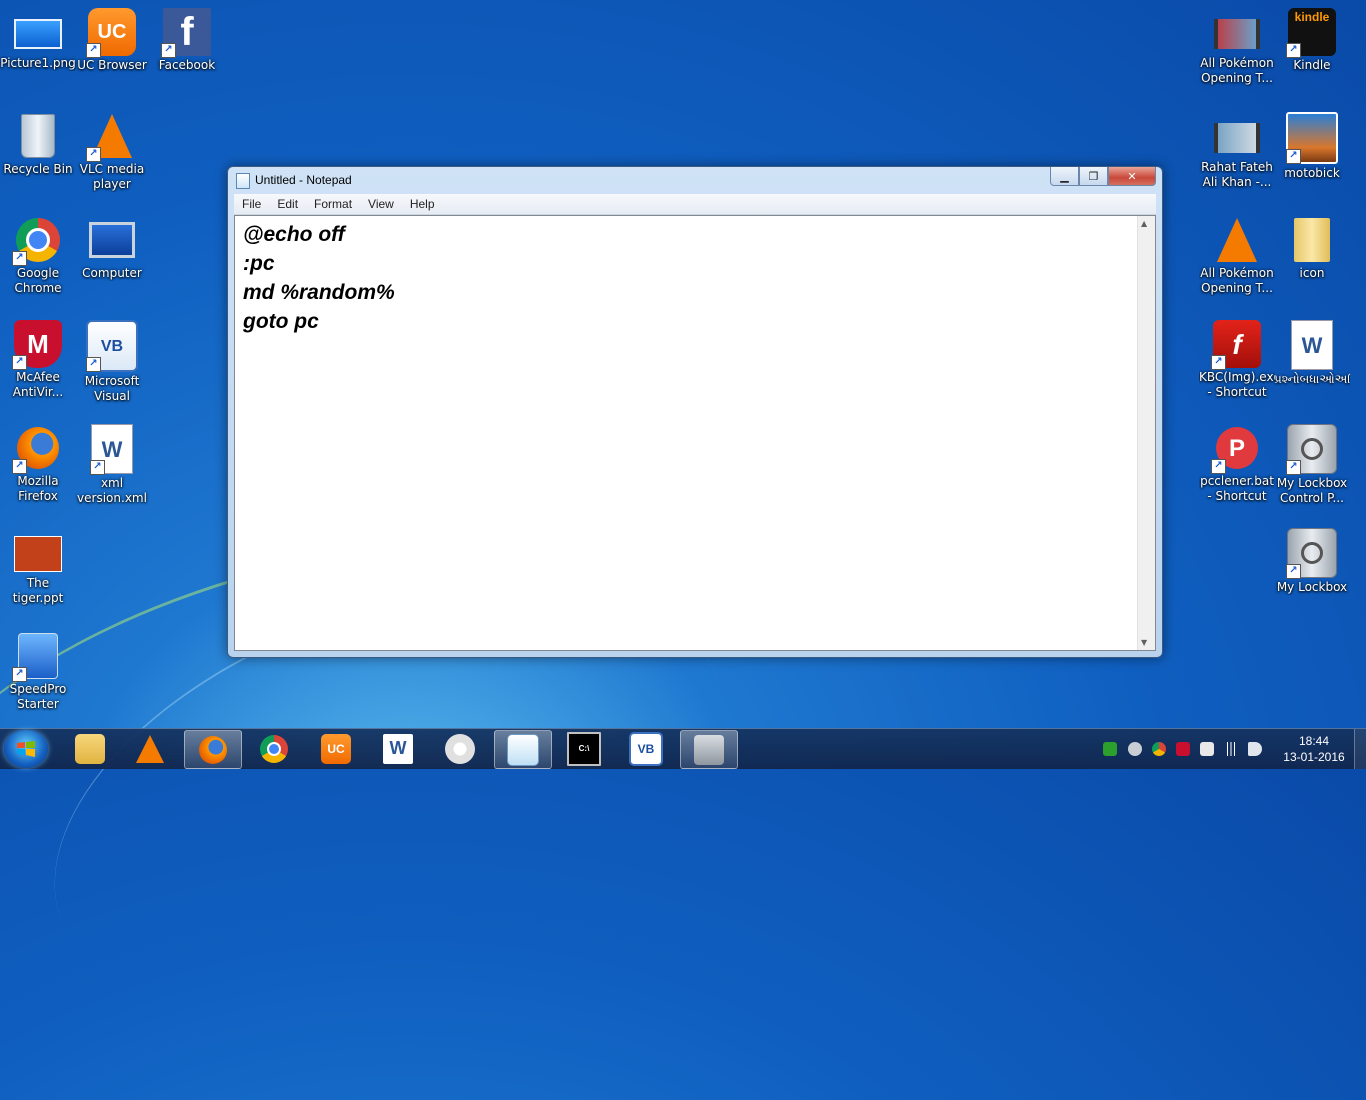 Image resolution: width=1366 pixels, height=1100 pixels. Describe the element at coordinates (1231, 749) in the screenshot. I see `signal-strength-icon` at that location.